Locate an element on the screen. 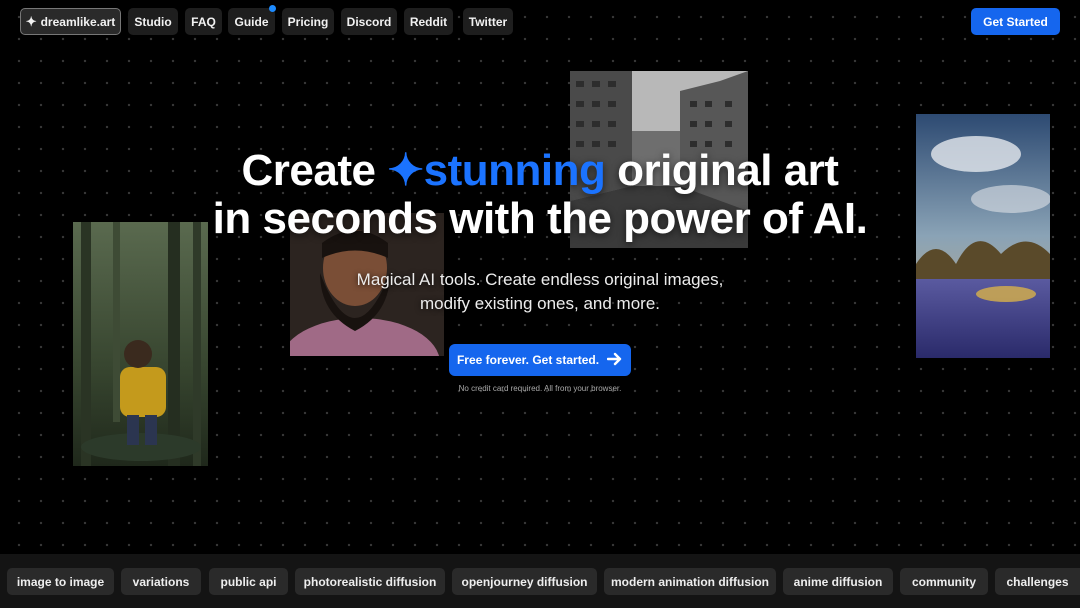 Image resolution: width=1080 pixels, height=608 pixels. tag-photorealistic-diffusion: photorealistic diffusion is located at coordinates (370, 581).